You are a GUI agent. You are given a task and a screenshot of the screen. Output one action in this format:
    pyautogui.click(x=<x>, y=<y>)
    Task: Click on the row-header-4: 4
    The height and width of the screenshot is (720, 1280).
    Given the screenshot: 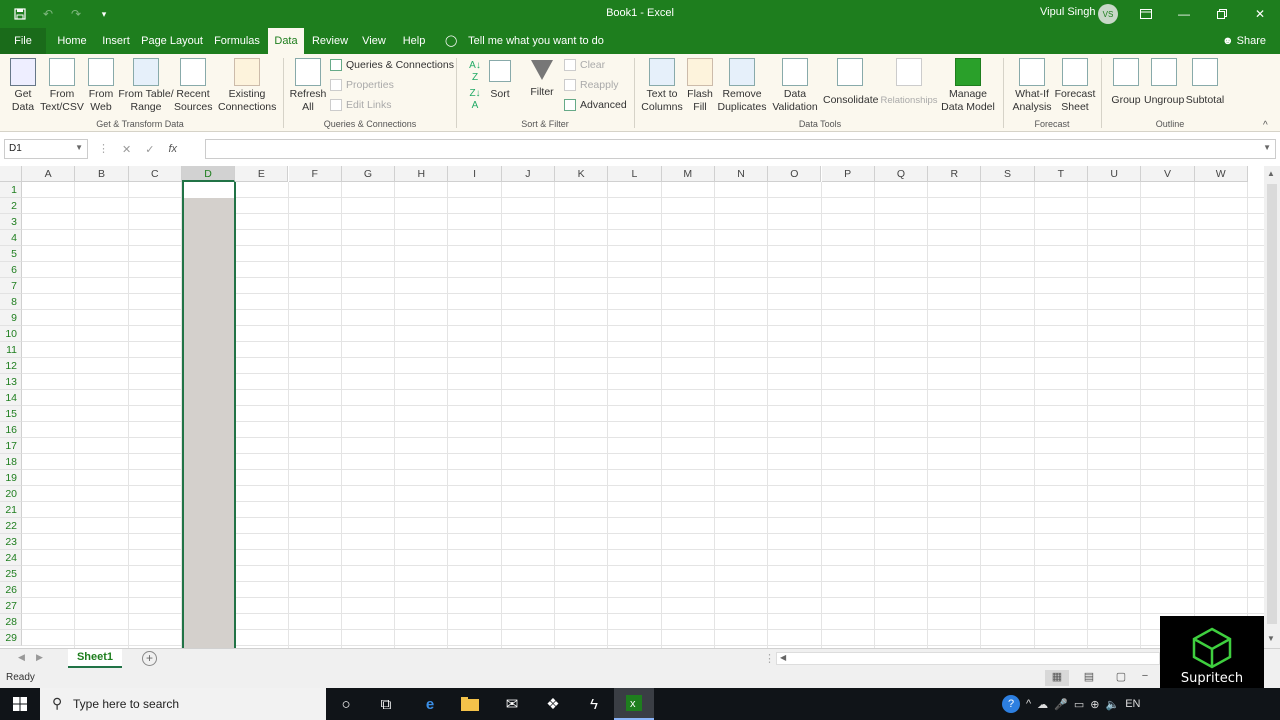 What is the action you would take?
    pyautogui.click(x=11, y=238)
    